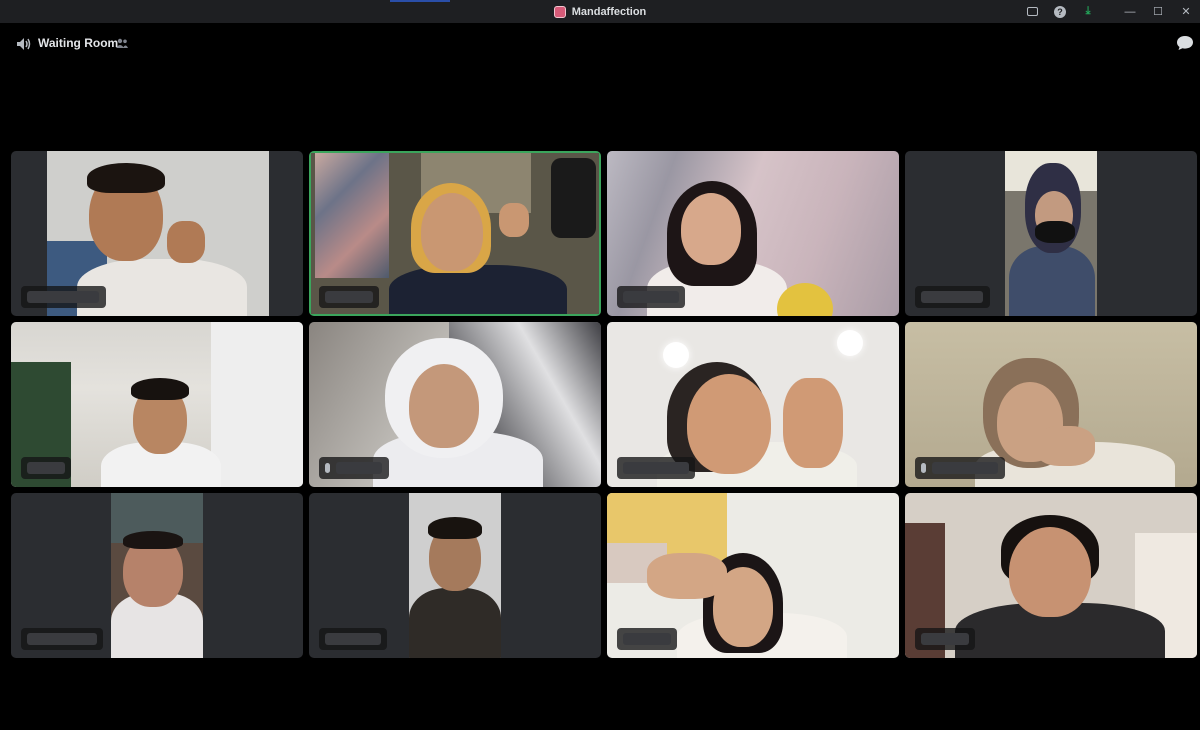  I want to click on title-bar: Mandaffection ? ⤓ — ☐ ✕, so click(600, 11).